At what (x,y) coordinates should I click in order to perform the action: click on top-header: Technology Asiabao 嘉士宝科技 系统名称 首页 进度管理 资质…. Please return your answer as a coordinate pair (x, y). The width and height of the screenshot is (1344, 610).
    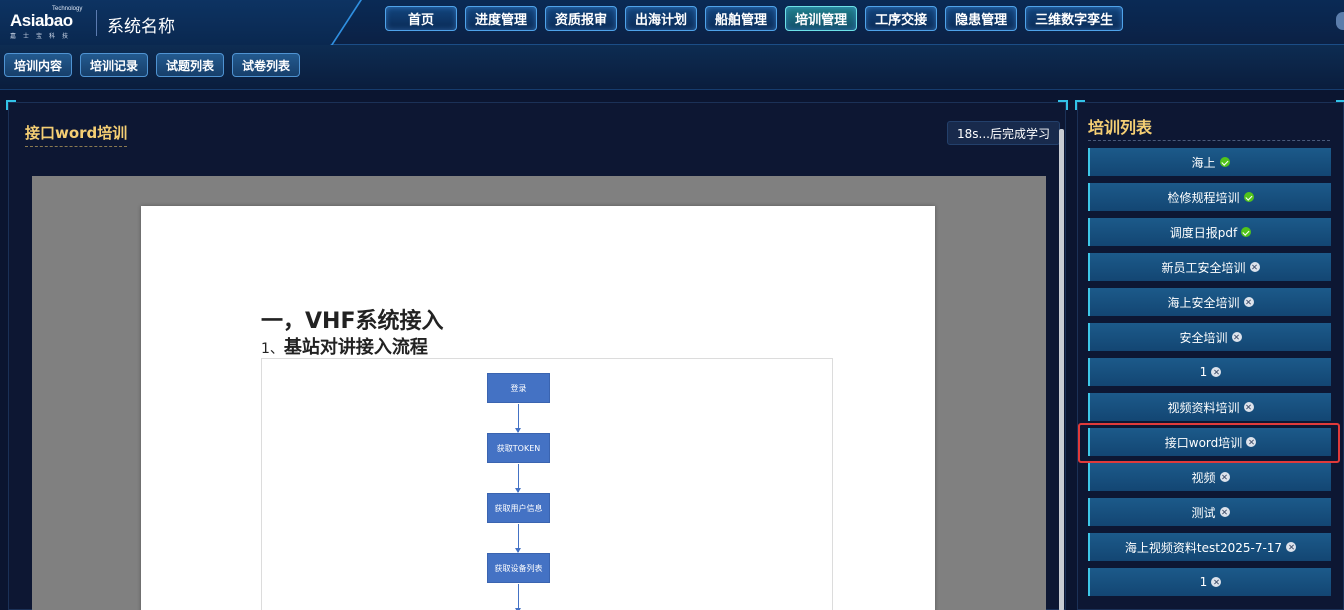
    Looking at the image, I should click on (672, 23).